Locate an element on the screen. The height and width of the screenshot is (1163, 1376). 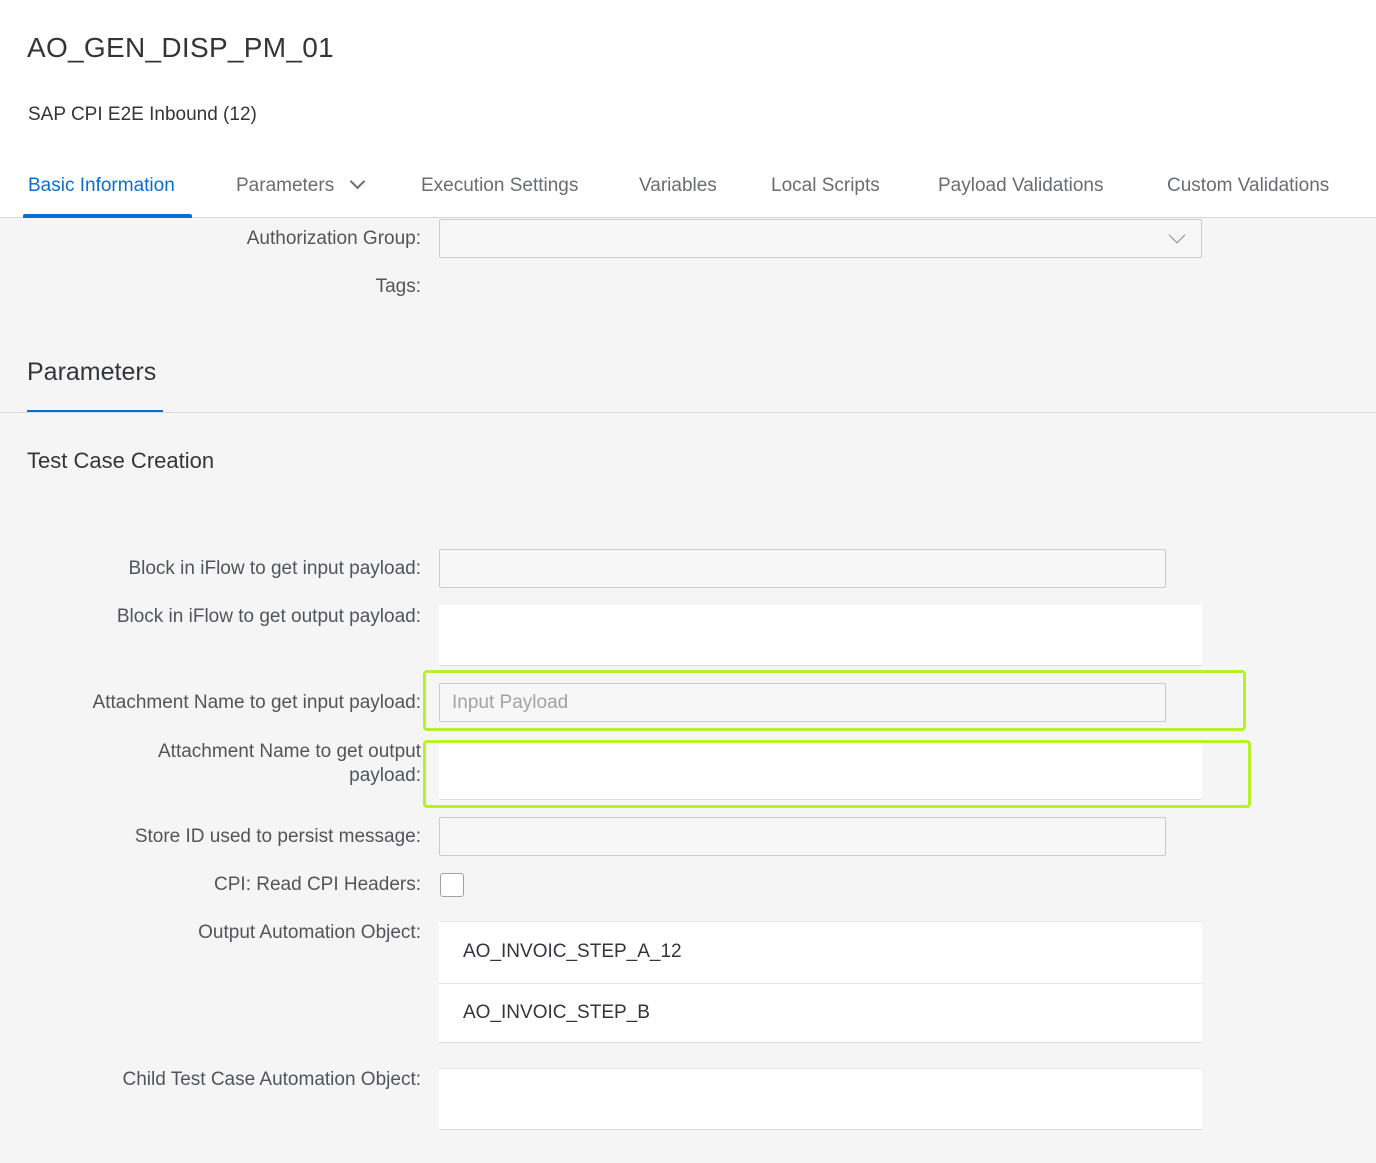
active-tab-indicator is located at coordinates (107, 216).